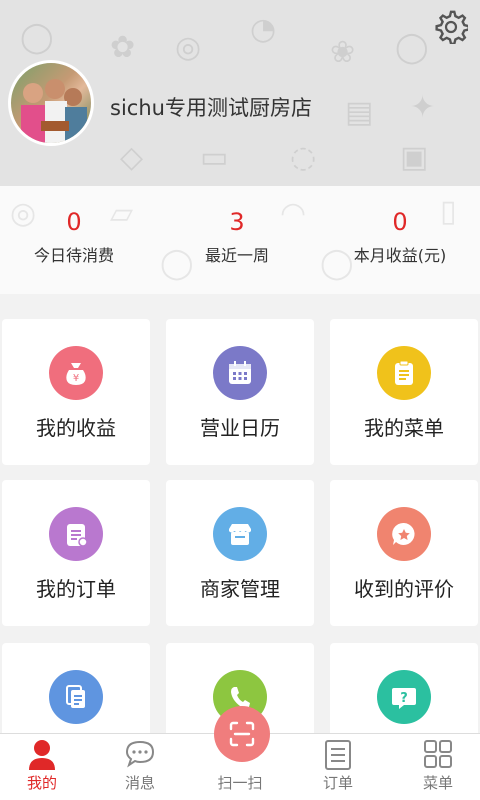 Image resolution: width=480 pixels, height=800 pixels. I want to click on tile-label: 商家管理, so click(240, 589).